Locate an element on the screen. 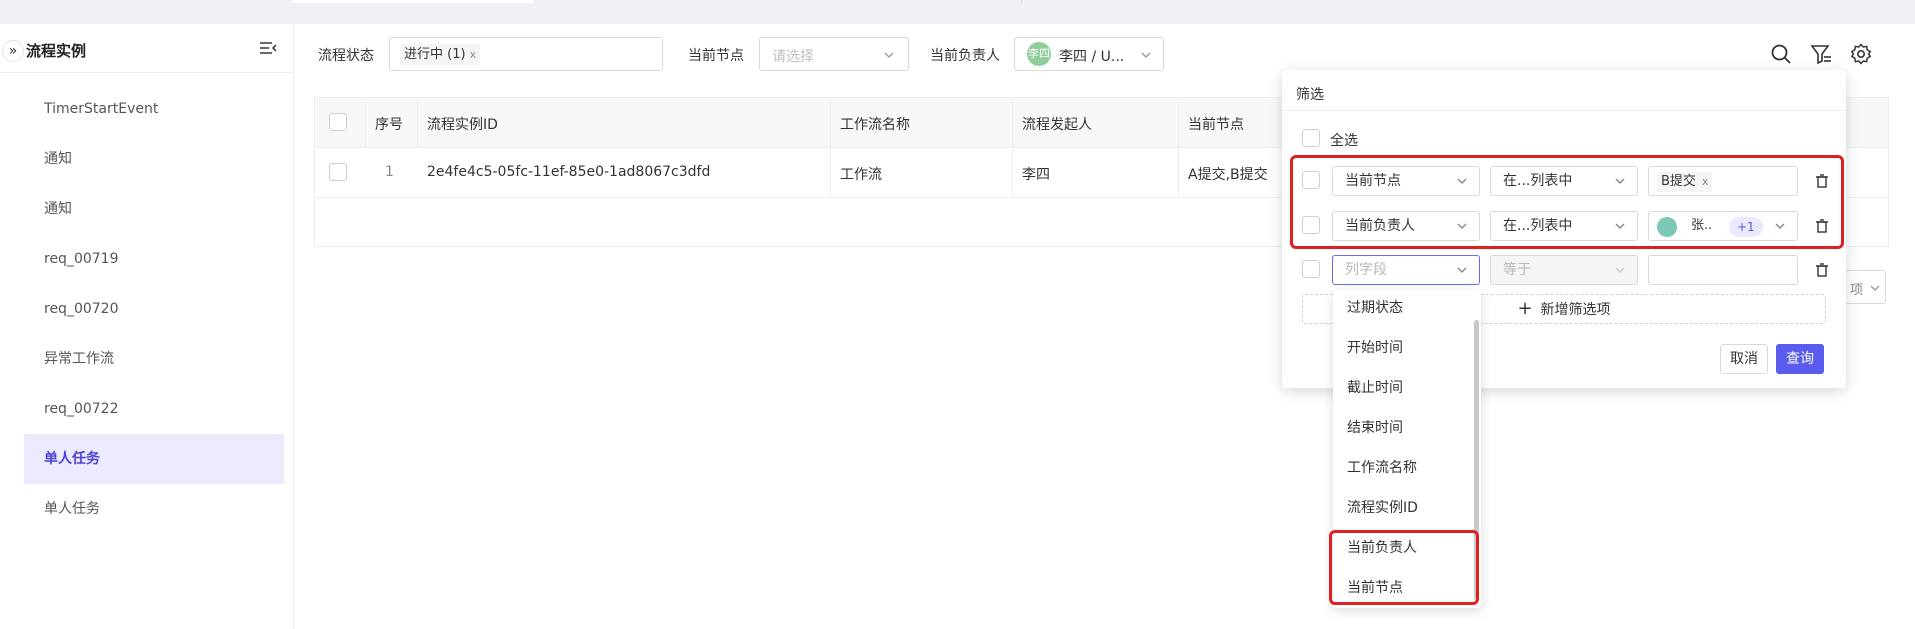  sidebar-item-single-task: 单人任务 is located at coordinates (154, 509).